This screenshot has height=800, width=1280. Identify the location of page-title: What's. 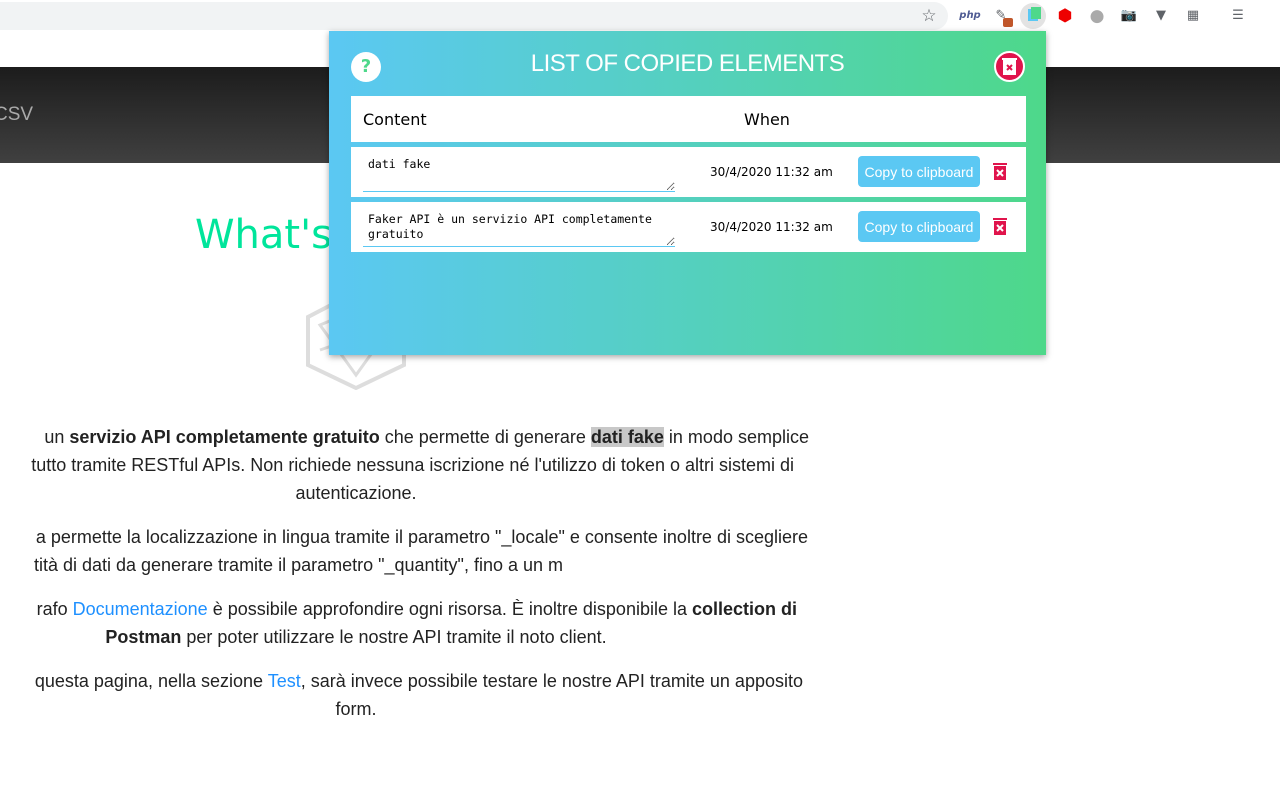
(263, 235).